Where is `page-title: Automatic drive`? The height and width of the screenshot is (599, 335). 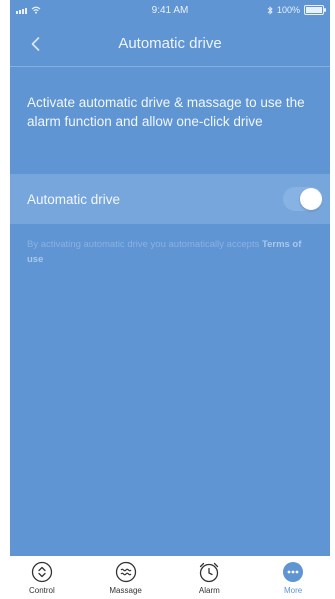
page-title: Automatic drive is located at coordinates (170, 43).